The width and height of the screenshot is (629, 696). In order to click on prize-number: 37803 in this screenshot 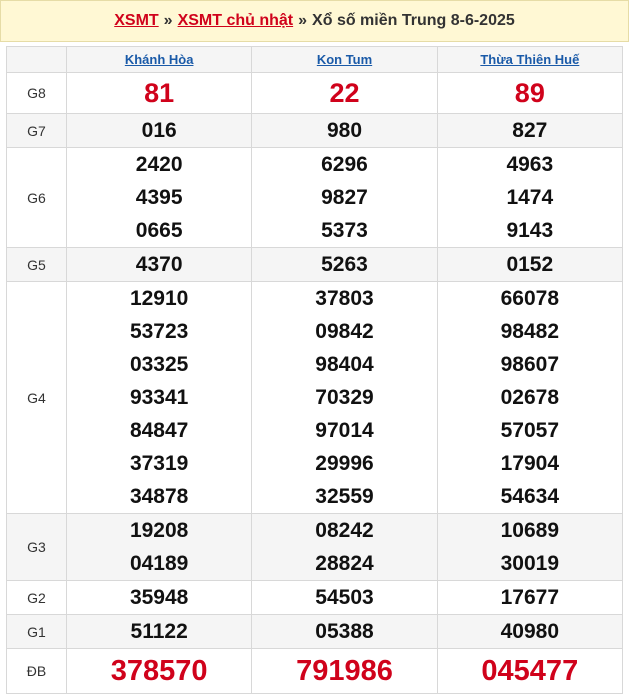, I will do `click(344, 298)`.